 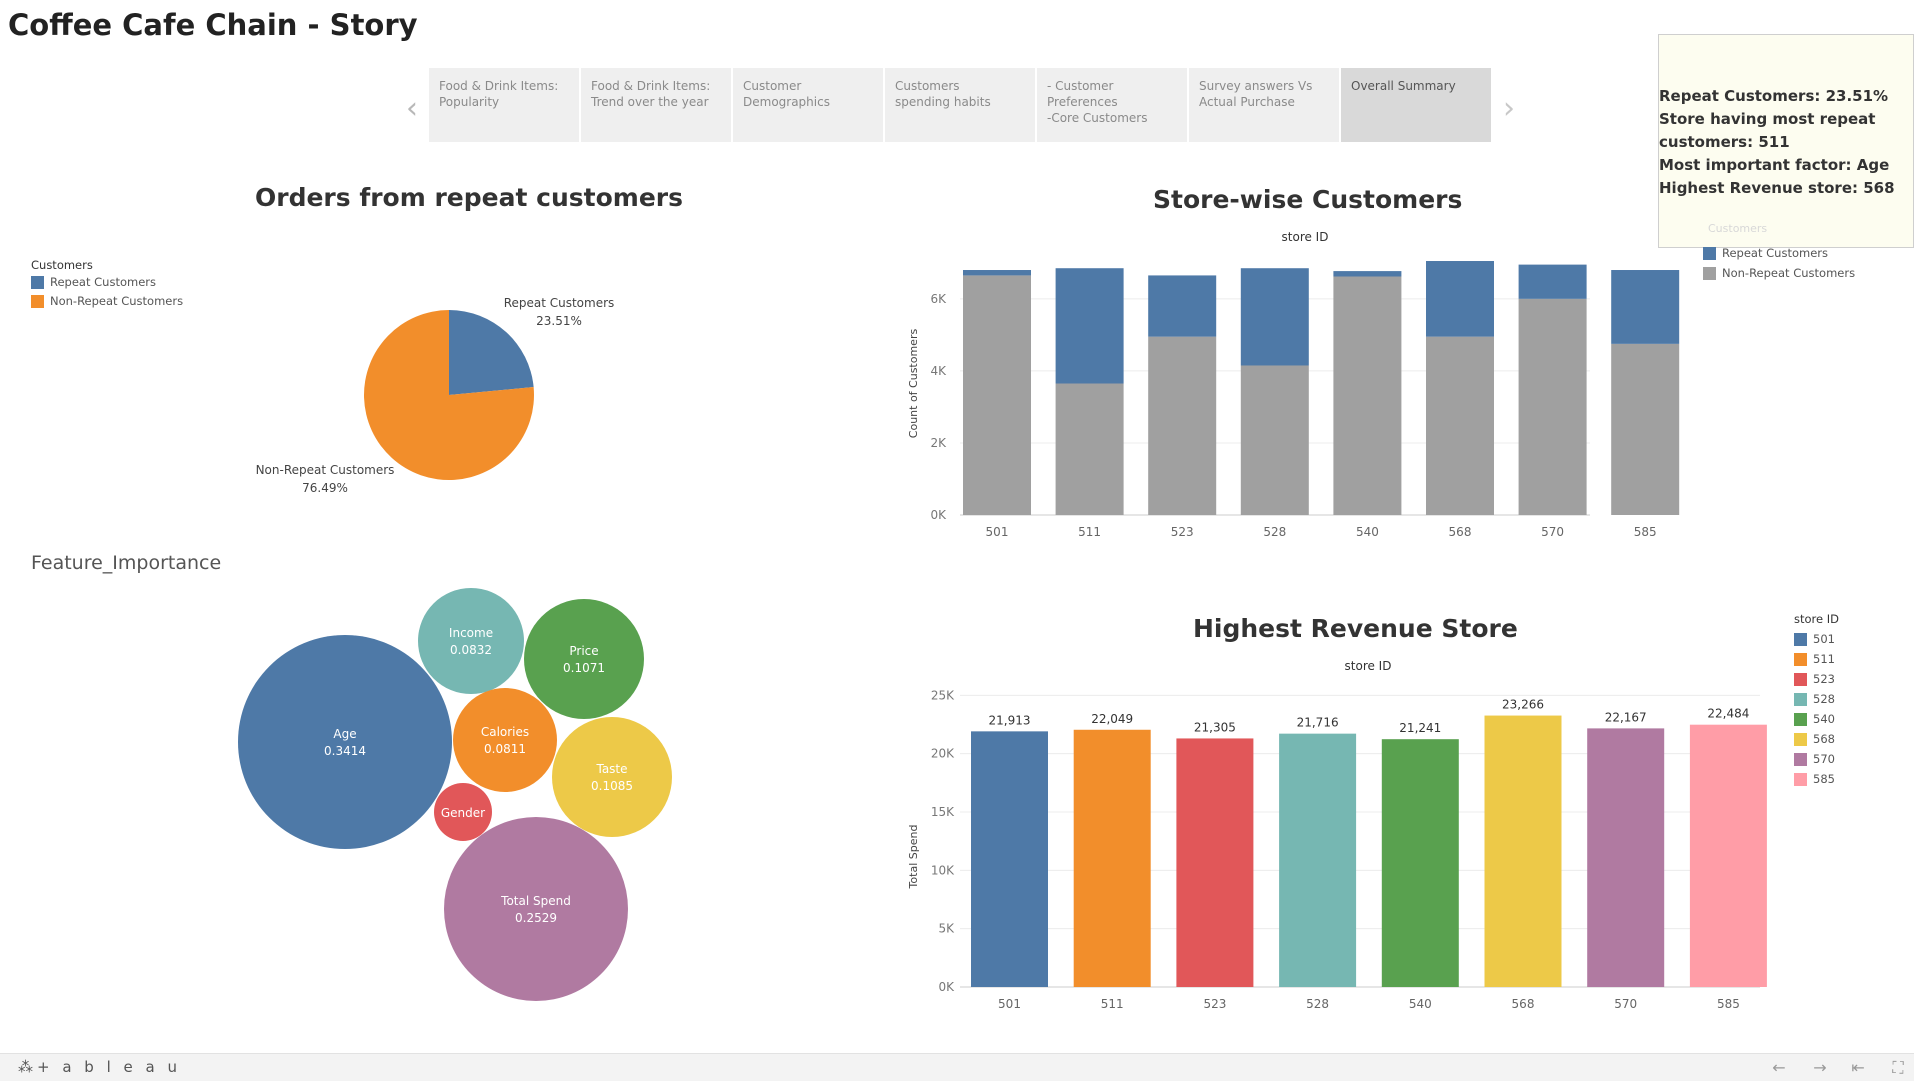 What do you see at coordinates (536, 918) in the screenshot?
I see `bubble-value: 0.2529` at bounding box center [536, 918].